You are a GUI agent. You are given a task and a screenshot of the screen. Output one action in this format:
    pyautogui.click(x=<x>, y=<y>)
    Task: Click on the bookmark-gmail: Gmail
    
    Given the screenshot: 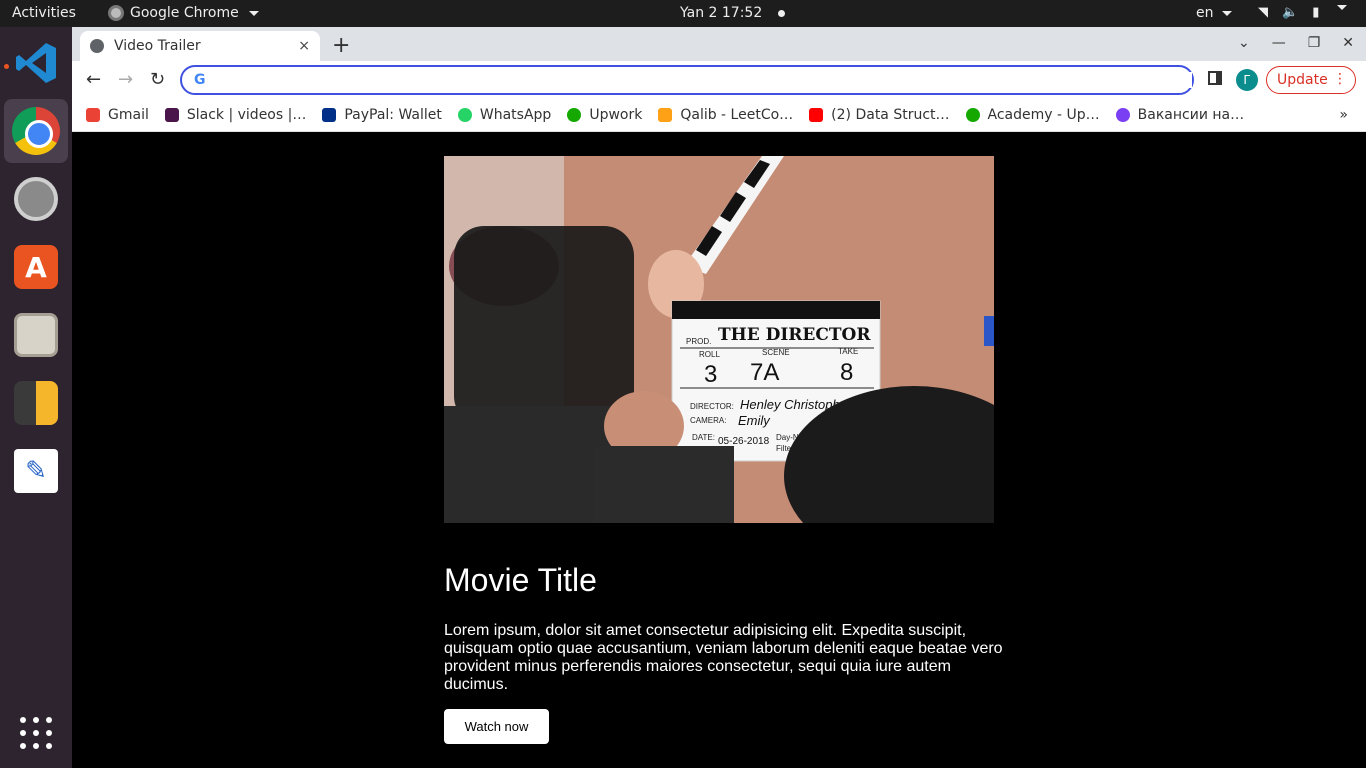 What is the action you would take?
    pyautogui.click(x=117, y=115)
    